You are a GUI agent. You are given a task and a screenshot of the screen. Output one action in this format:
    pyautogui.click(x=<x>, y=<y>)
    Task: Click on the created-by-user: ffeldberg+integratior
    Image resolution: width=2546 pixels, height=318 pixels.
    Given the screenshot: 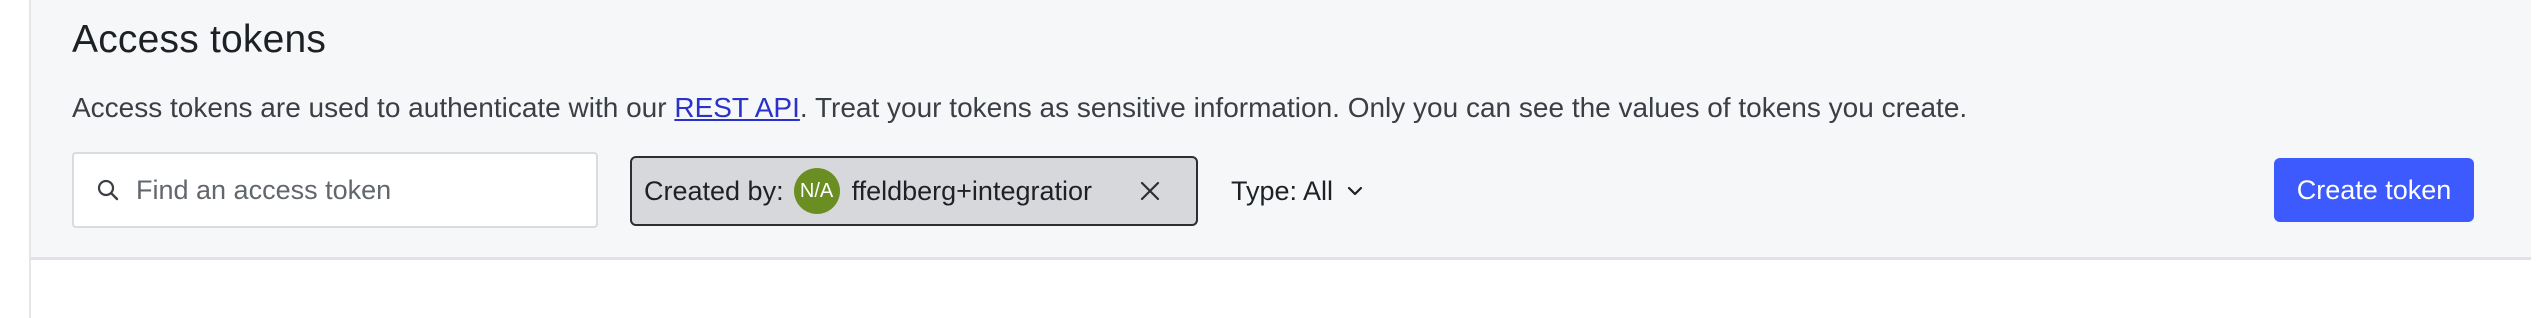 What is the action you would take?
    pyautogui.click(x=971, y=190)
    